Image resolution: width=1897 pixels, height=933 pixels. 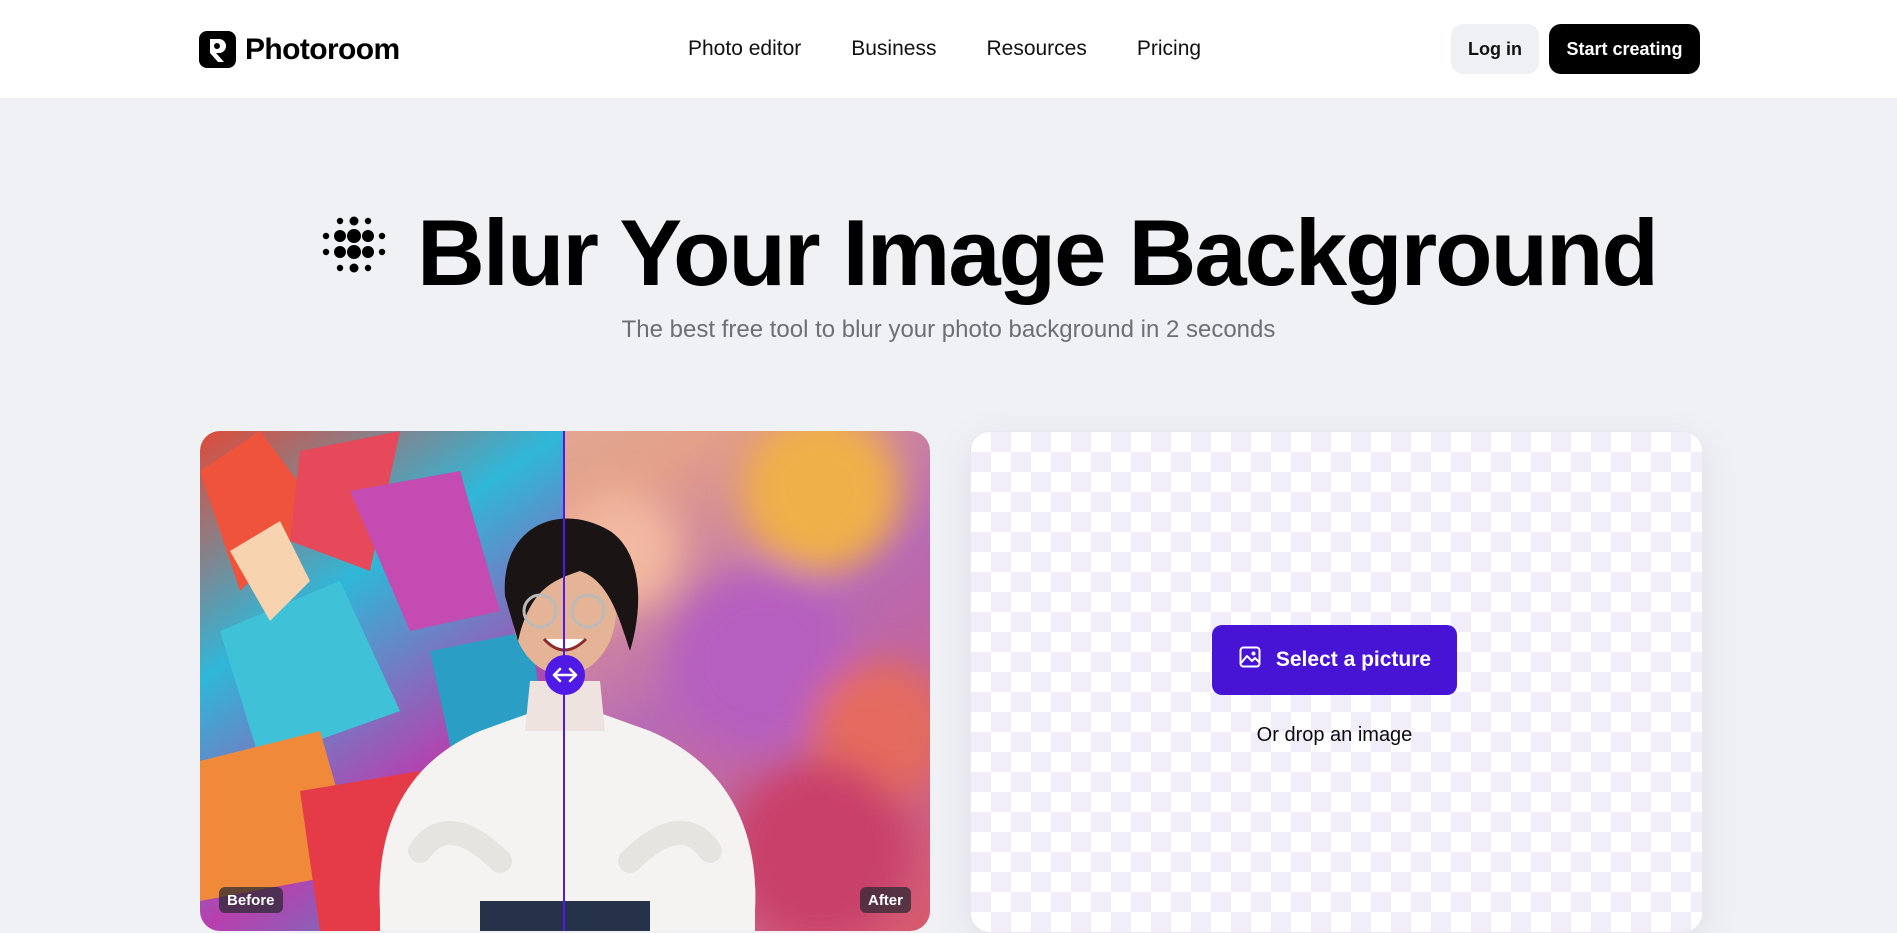 I want to click on menu-item-photo-editor: Photo editor, so click(x=744, y=49).